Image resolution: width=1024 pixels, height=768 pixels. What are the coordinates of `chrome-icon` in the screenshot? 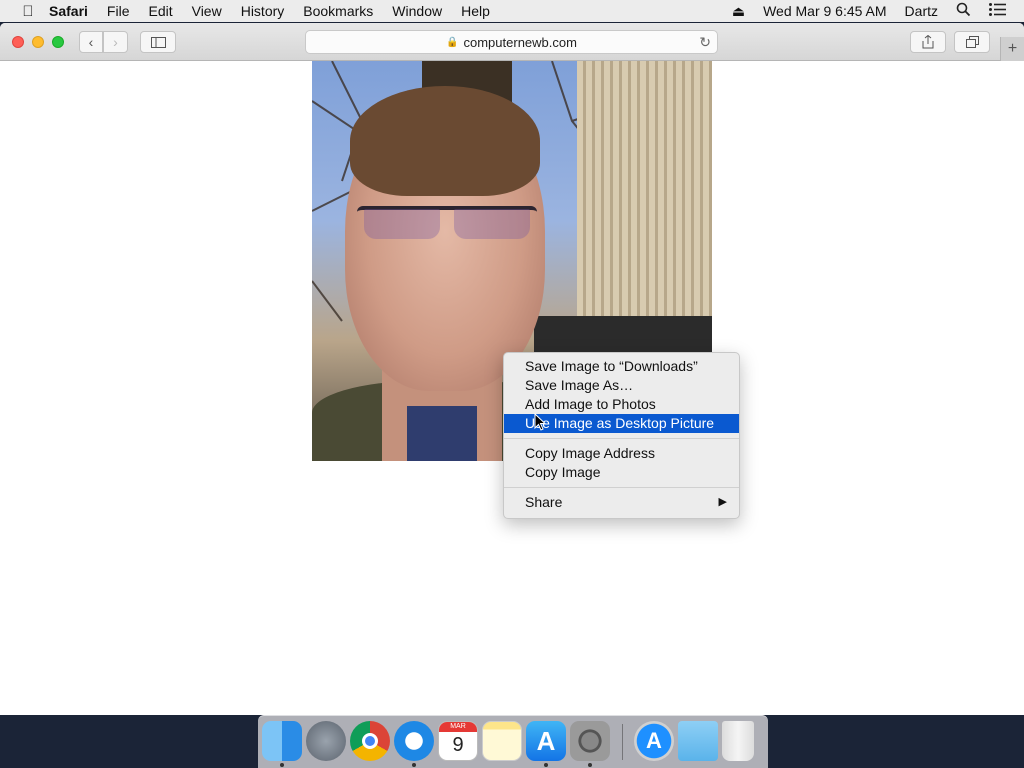 It's located at (370, 741).